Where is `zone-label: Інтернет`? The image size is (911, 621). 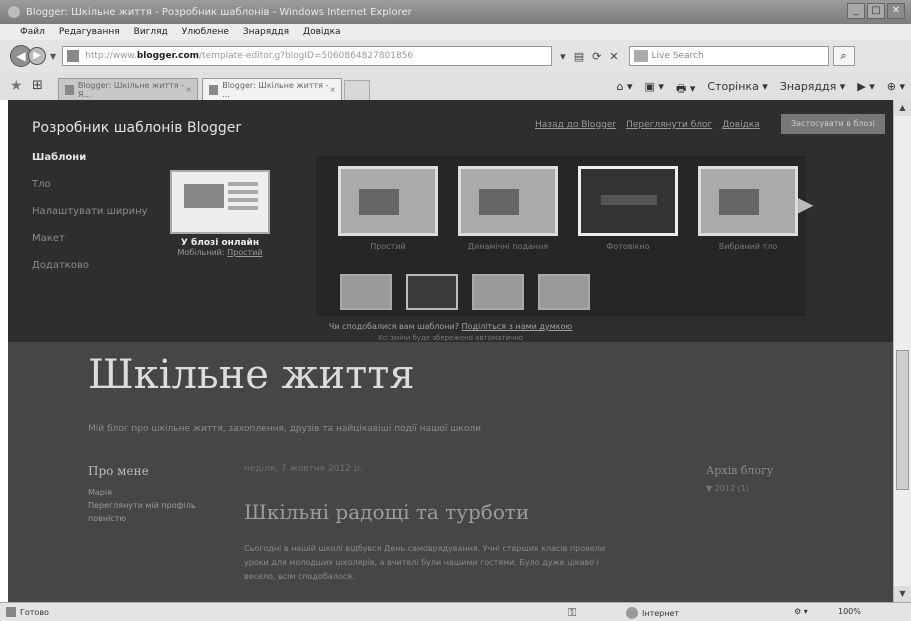 zone-label: Інтернет is located at coordinates (661, 613).